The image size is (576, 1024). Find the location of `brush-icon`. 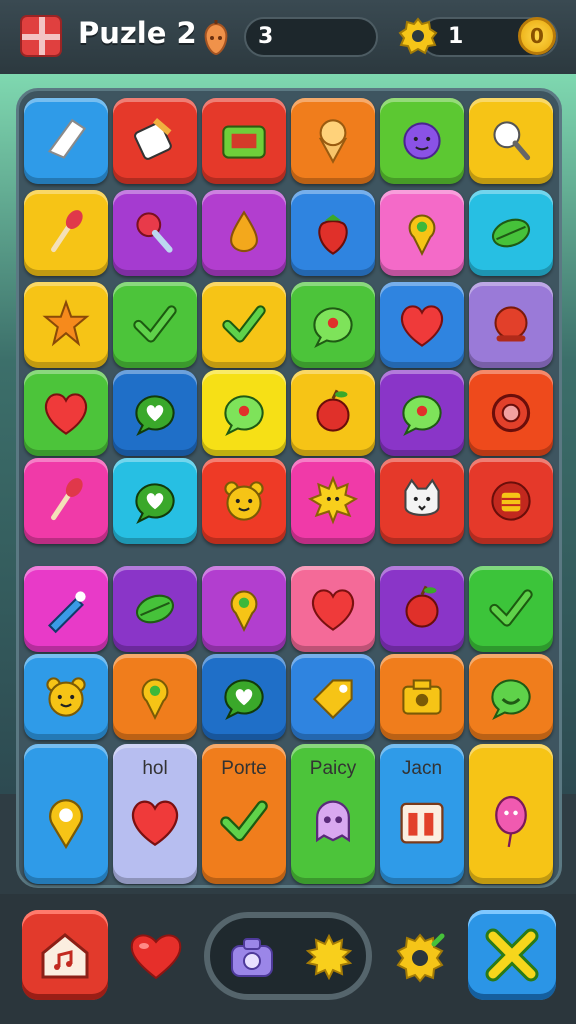

brush-icon is located at coordinates (67, 231).